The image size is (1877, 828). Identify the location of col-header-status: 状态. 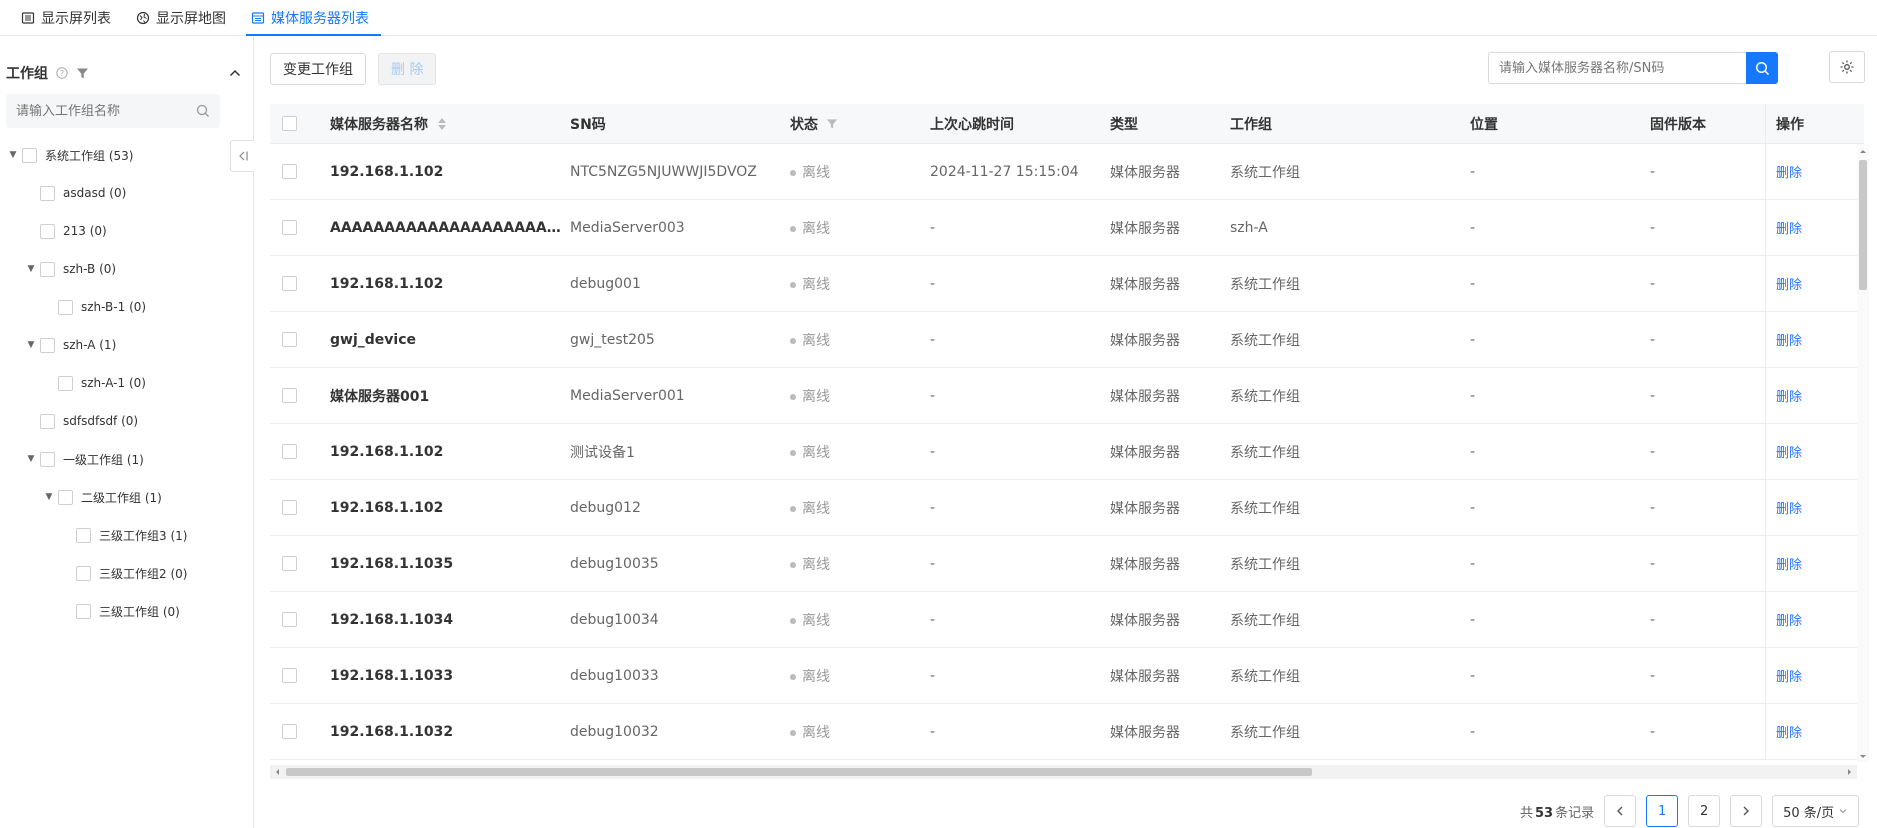
(860, 124).